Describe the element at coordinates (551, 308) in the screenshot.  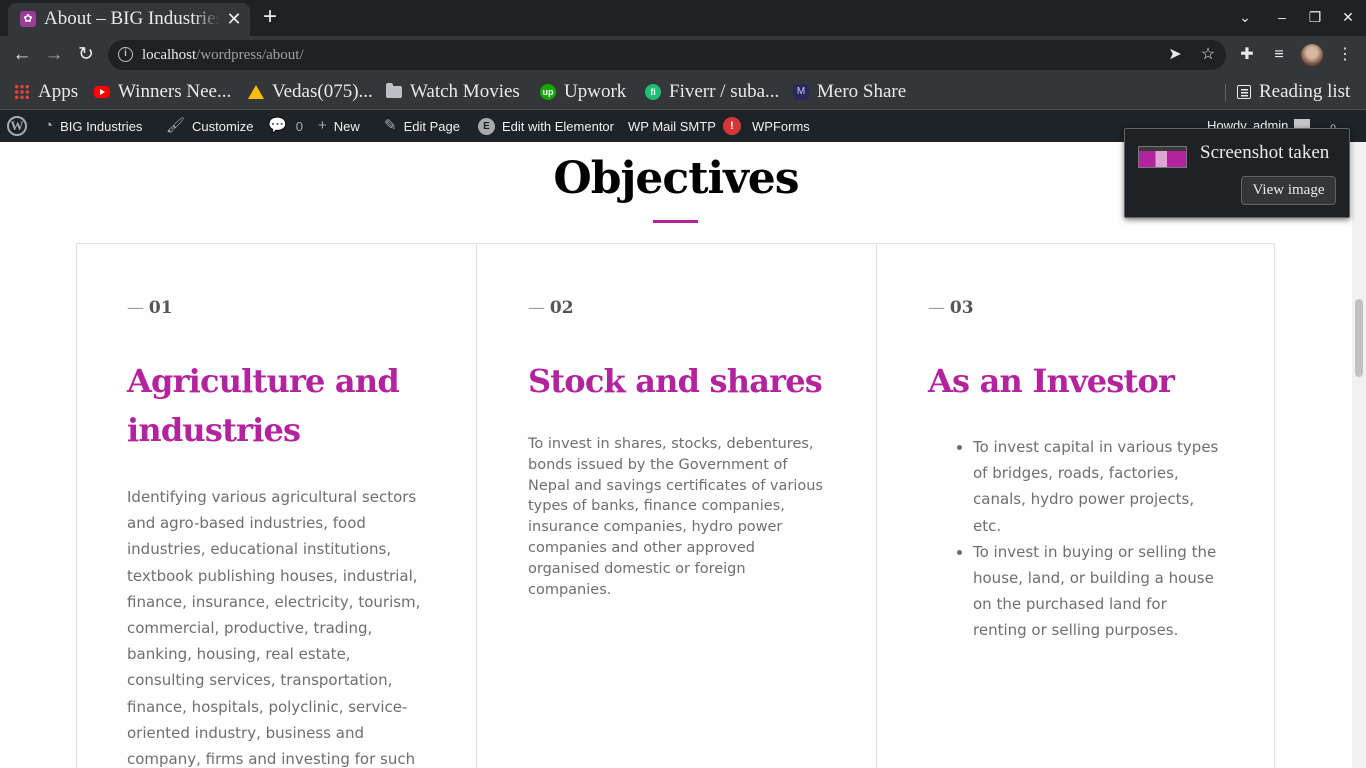
I see `card-number: — 02` at that location.